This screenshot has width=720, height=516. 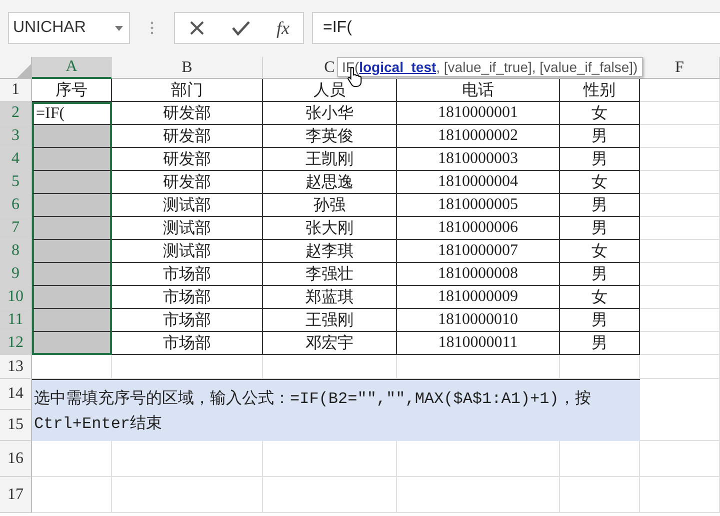 I want to click on row-header: 15, so click(x=16, y=425).